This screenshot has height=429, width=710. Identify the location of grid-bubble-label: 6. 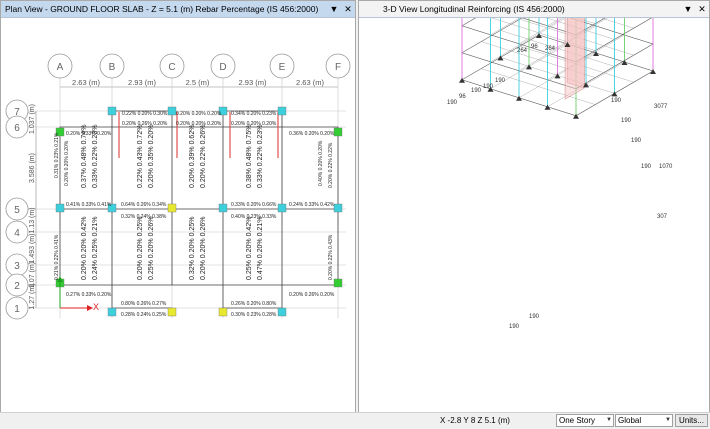
(17, 128).